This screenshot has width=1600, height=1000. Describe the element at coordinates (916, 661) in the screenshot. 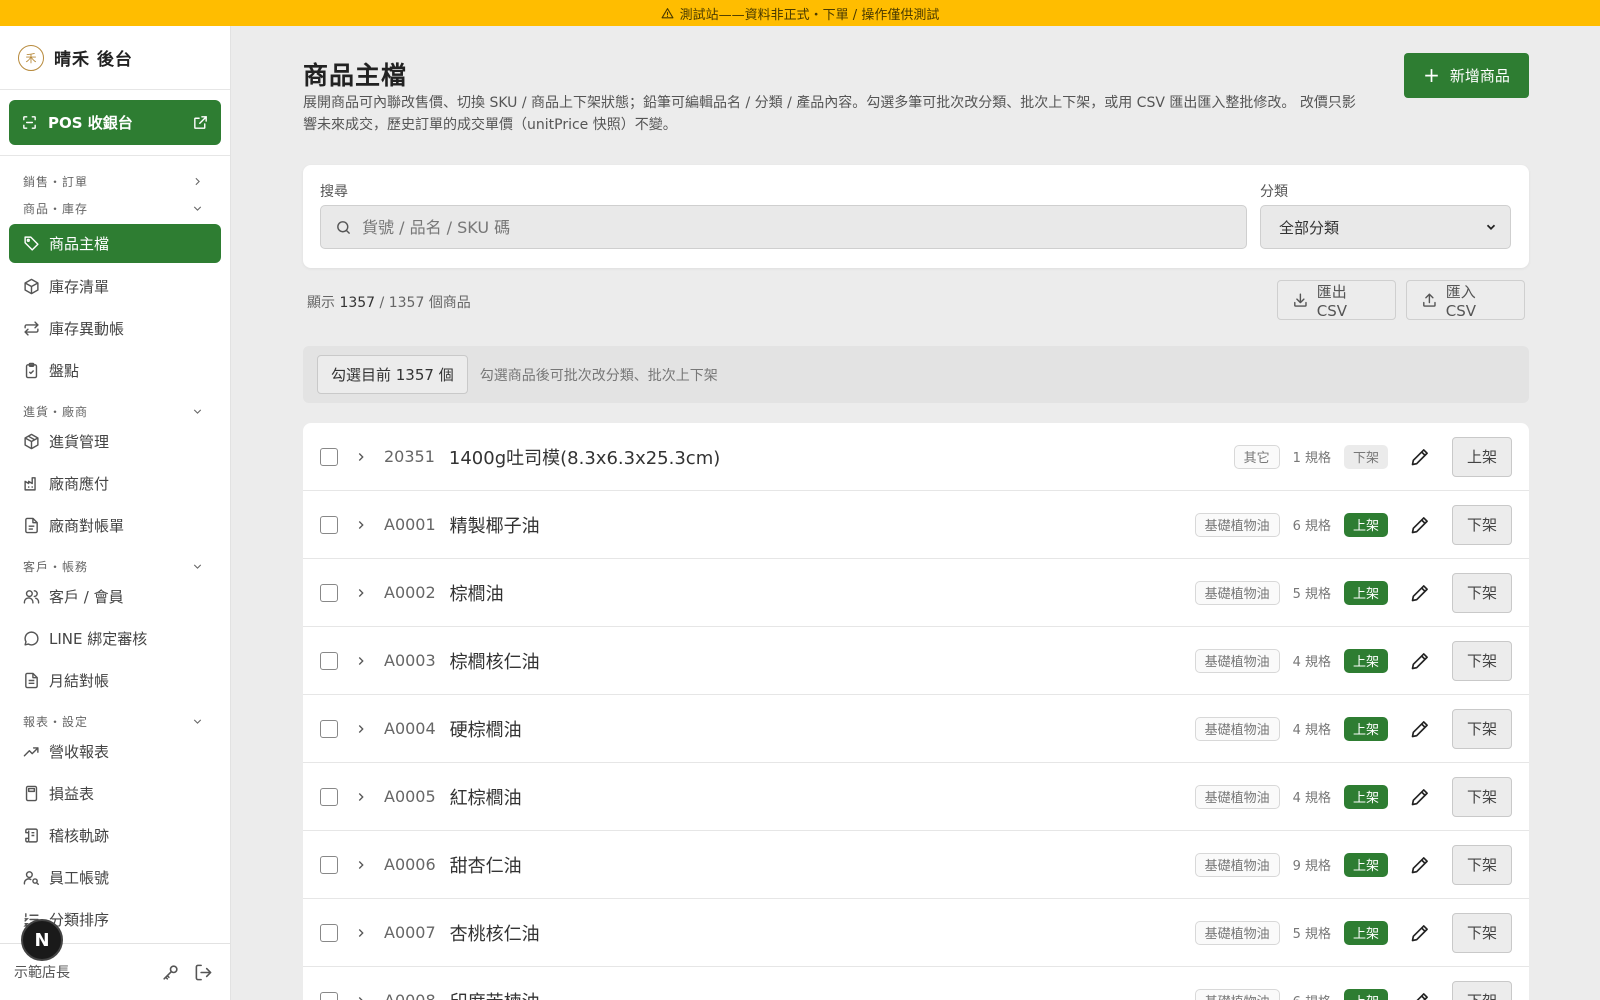

I see `product-row: A0003 棕櫚核仁油 基礎植物油 4 規格 上架 下架` at that location.